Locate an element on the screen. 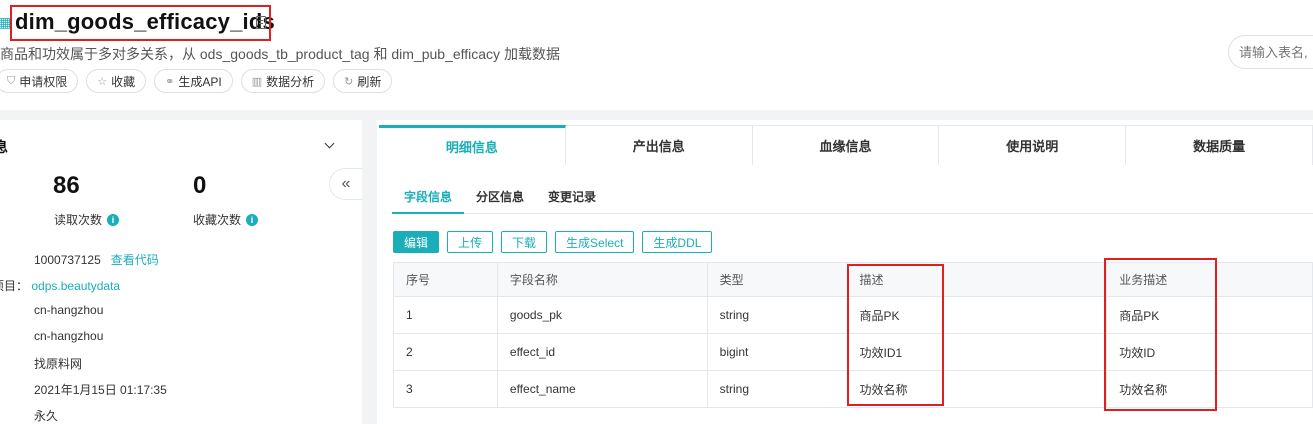 This screenshot has height=424, width=1313. project-row: 项目： odps.beautydata is located at coordinates (60, 285).